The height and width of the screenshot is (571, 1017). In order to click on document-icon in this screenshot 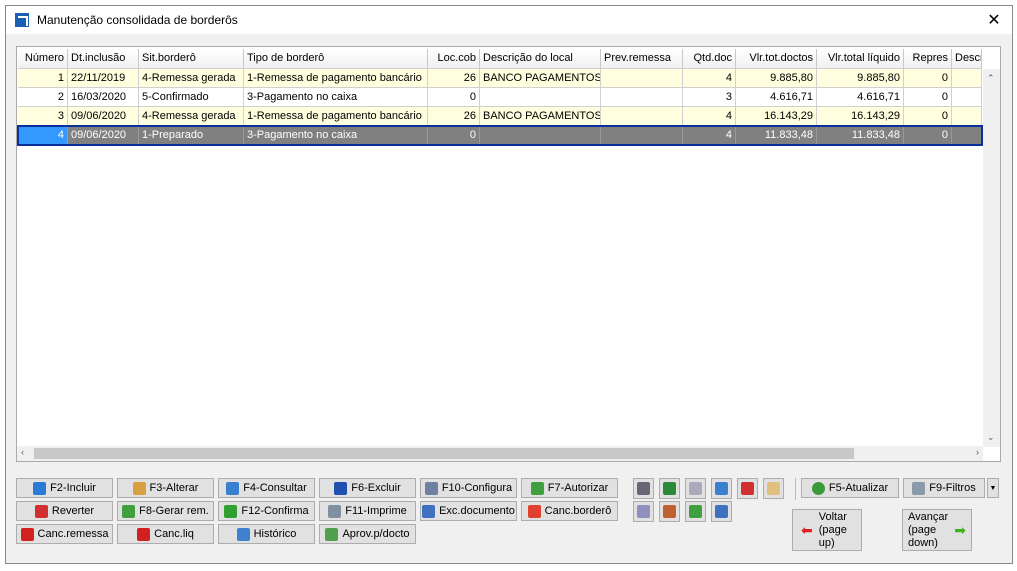, I will do `click(695, 488)`.